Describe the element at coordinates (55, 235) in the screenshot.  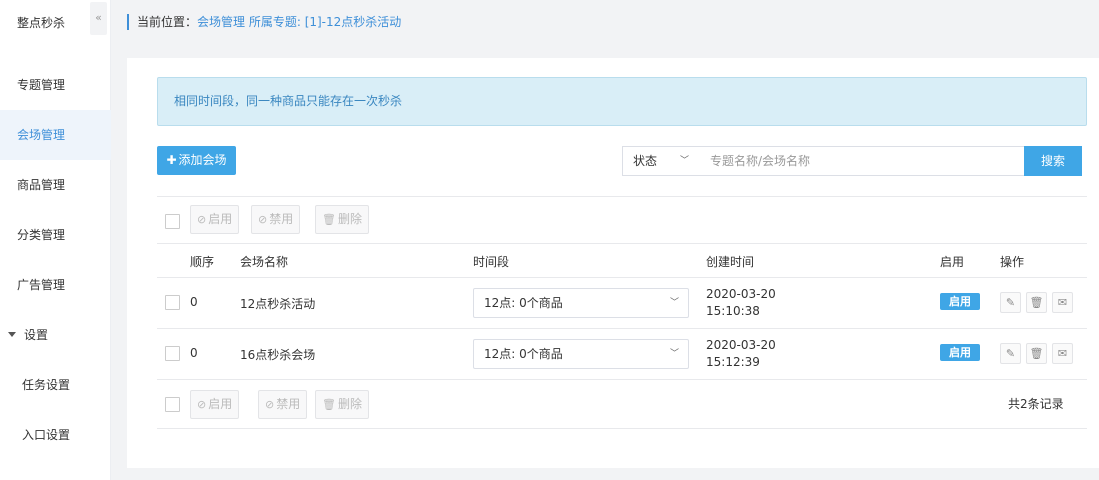
I see `sidebar-item-categories: 分类管理` at that location.